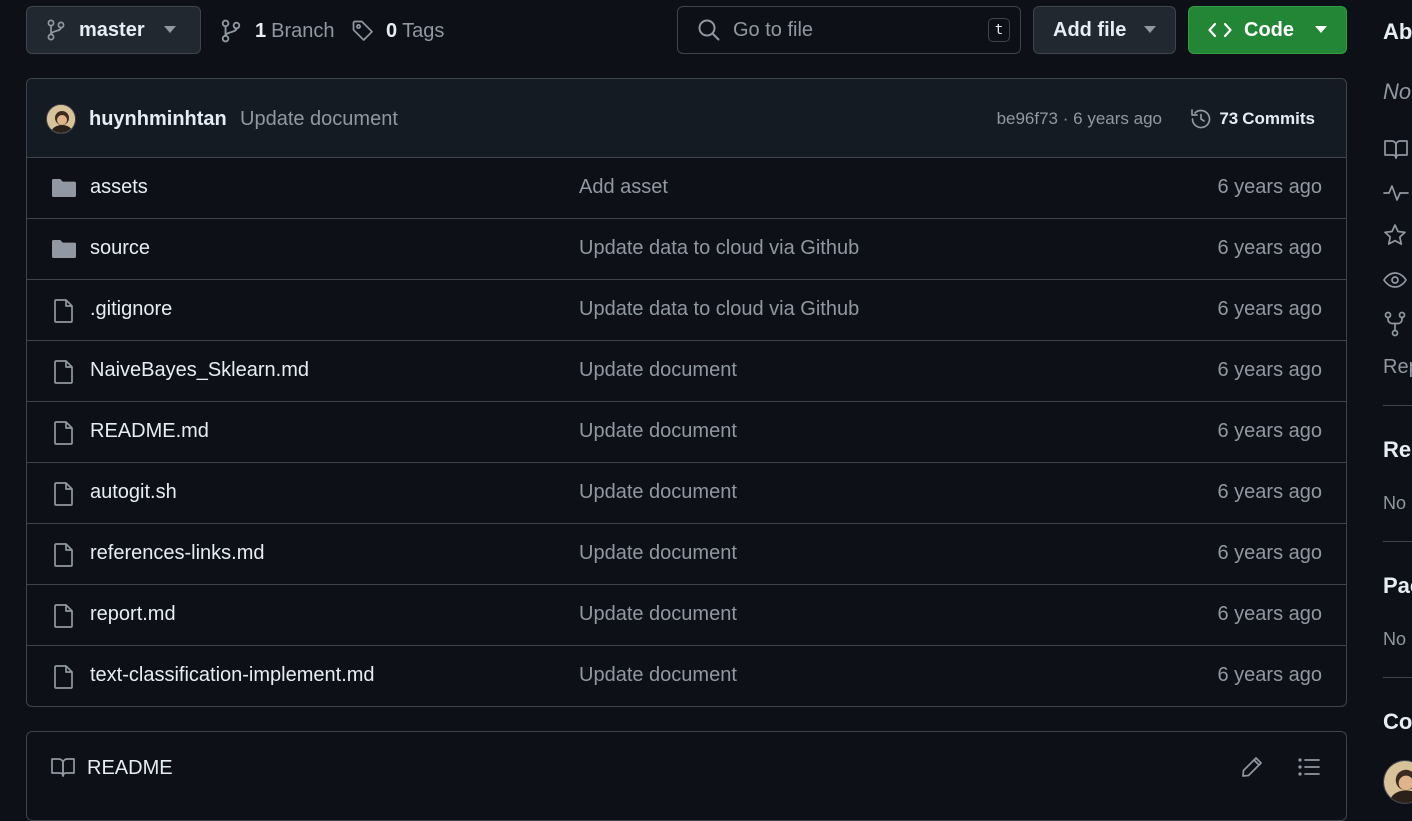 The height and width of the screenshot is (821, 1412). I want to click on file-row: README.md Update document 6 years ago, so click(686, 432).